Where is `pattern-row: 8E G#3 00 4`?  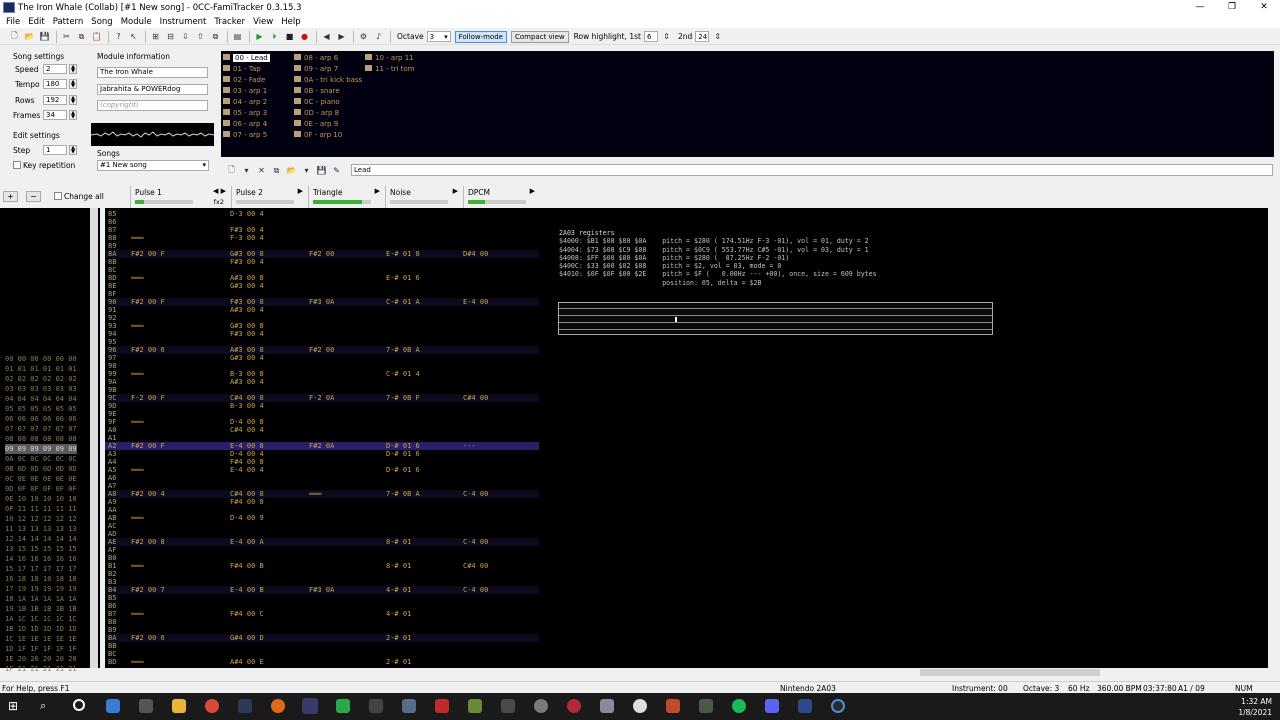 pattern-row: 8E G#3 00 4 is located at coordinates (322, 286).